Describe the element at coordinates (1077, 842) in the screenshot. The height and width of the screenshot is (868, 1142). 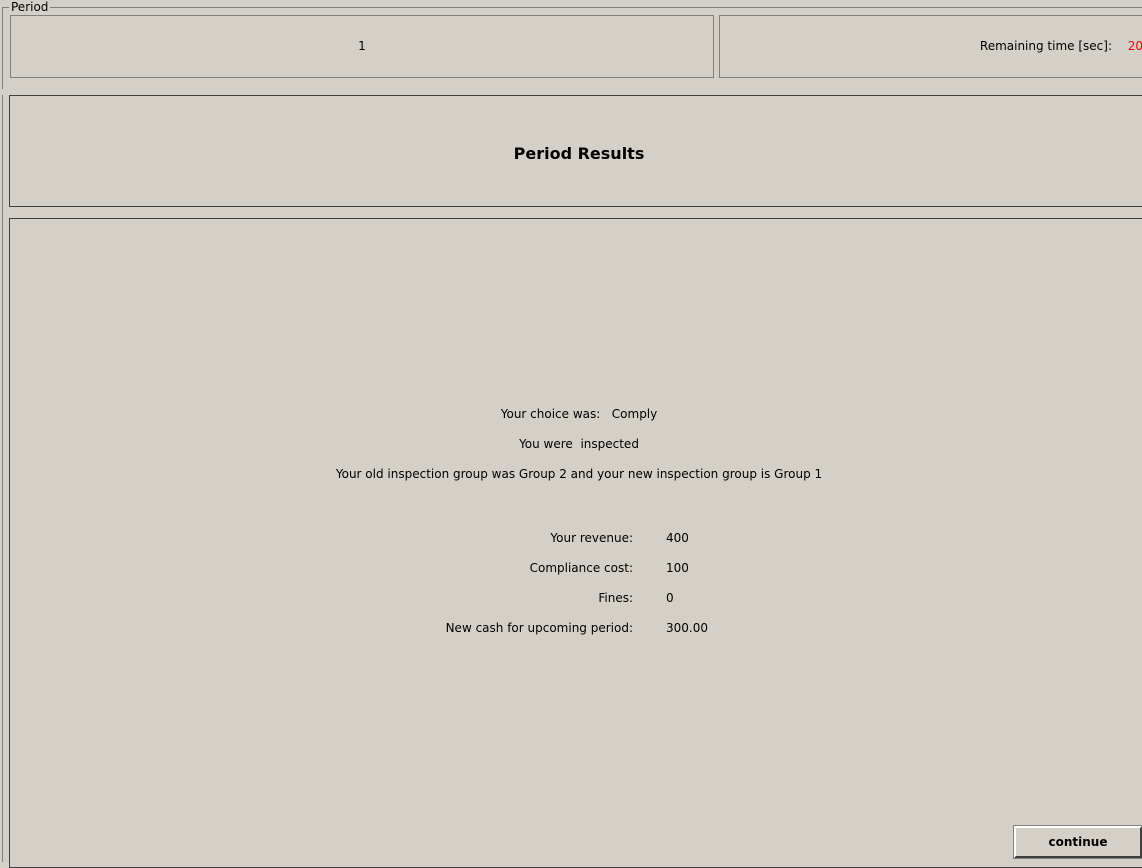
I see `continue-button: continue` at that location.